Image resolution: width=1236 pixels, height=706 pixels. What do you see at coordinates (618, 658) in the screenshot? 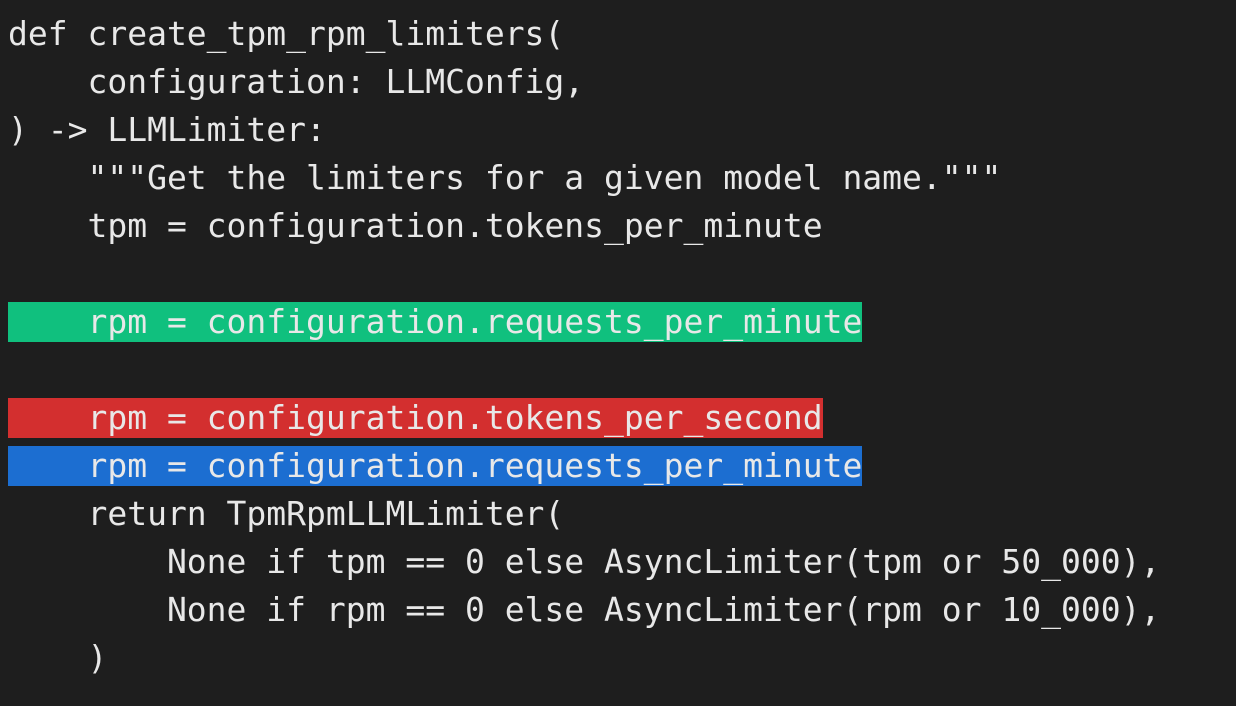
I see `code-line-14: )` at bounding box center [618, 658].